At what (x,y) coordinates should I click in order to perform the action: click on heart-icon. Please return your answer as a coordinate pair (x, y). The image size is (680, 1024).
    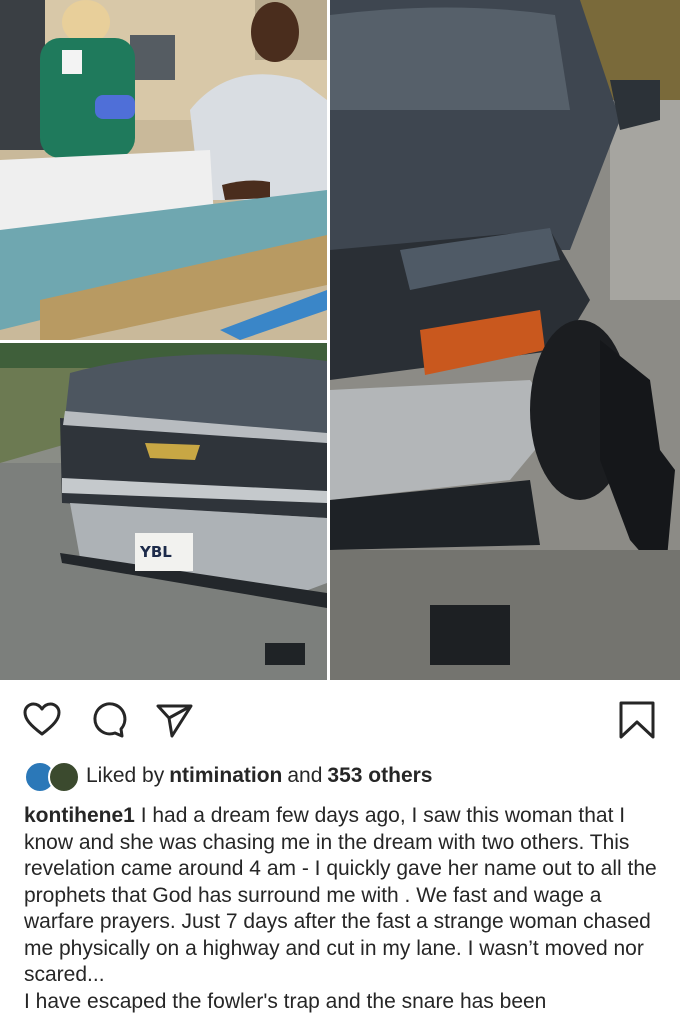
    Looking at the image, I should click on (42, 720).